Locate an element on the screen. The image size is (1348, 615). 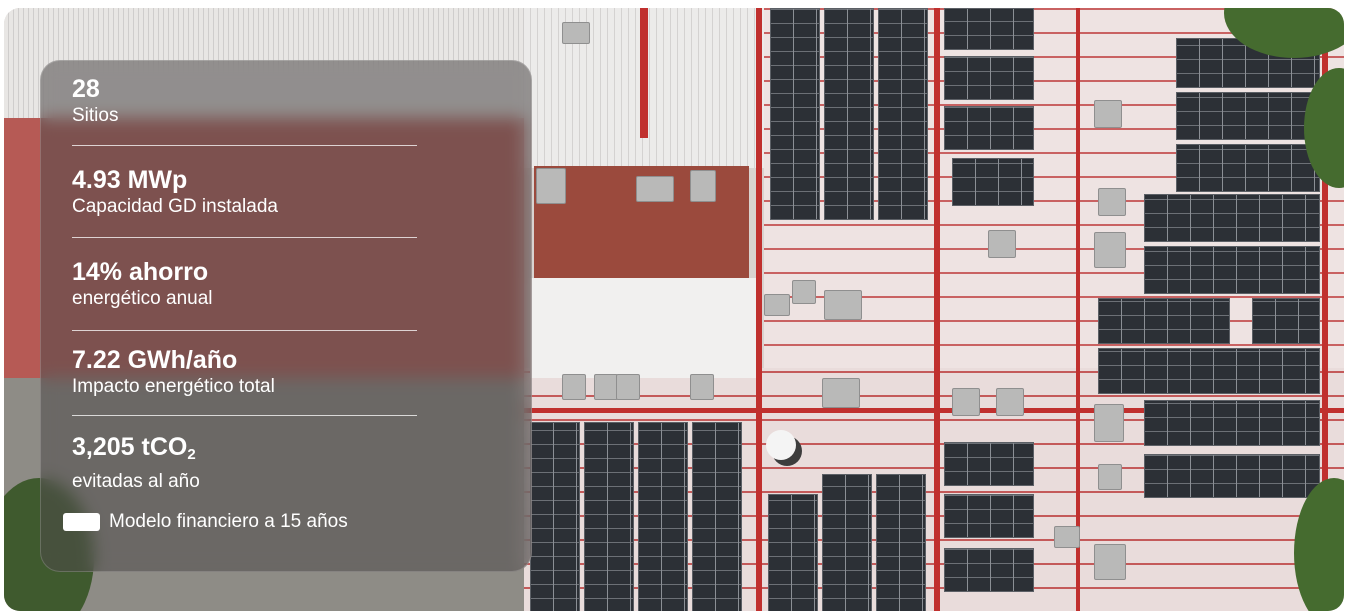
stat-capacity: 4.93 MWp Capacidad GD instalada is located at coordinates (262, 192).